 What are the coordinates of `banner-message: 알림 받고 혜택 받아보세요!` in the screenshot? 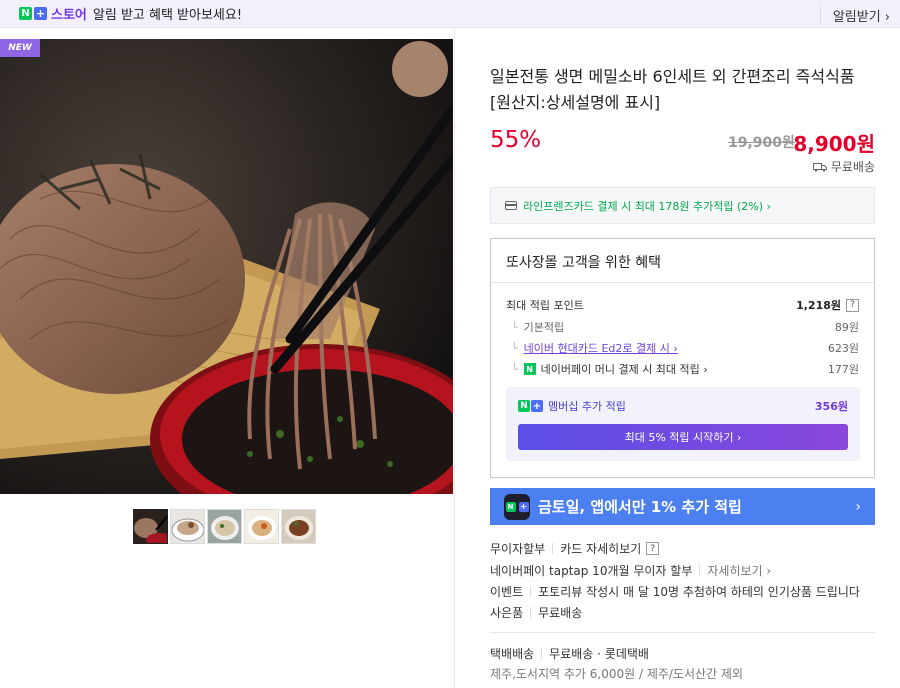 It's located at (167, 15).